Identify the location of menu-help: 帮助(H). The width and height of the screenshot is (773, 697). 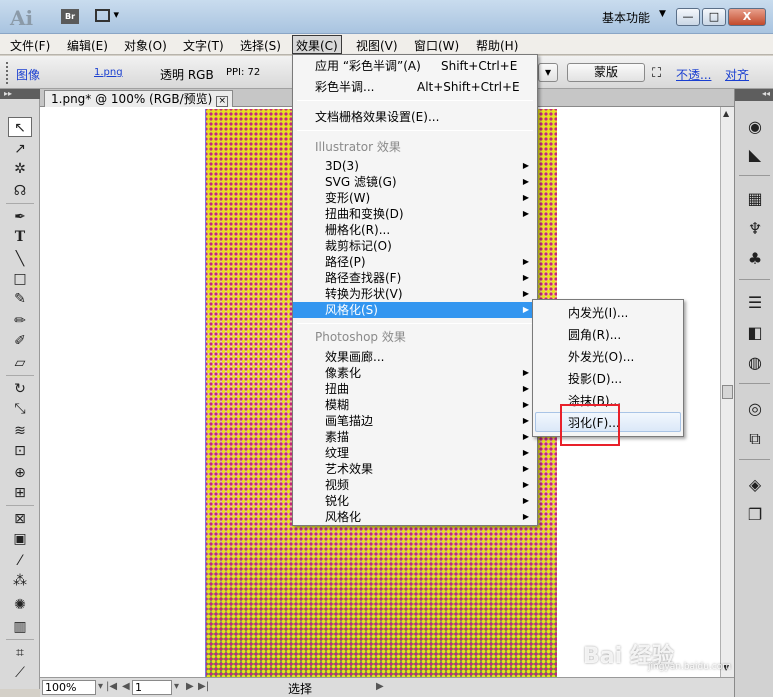
(497, 45).